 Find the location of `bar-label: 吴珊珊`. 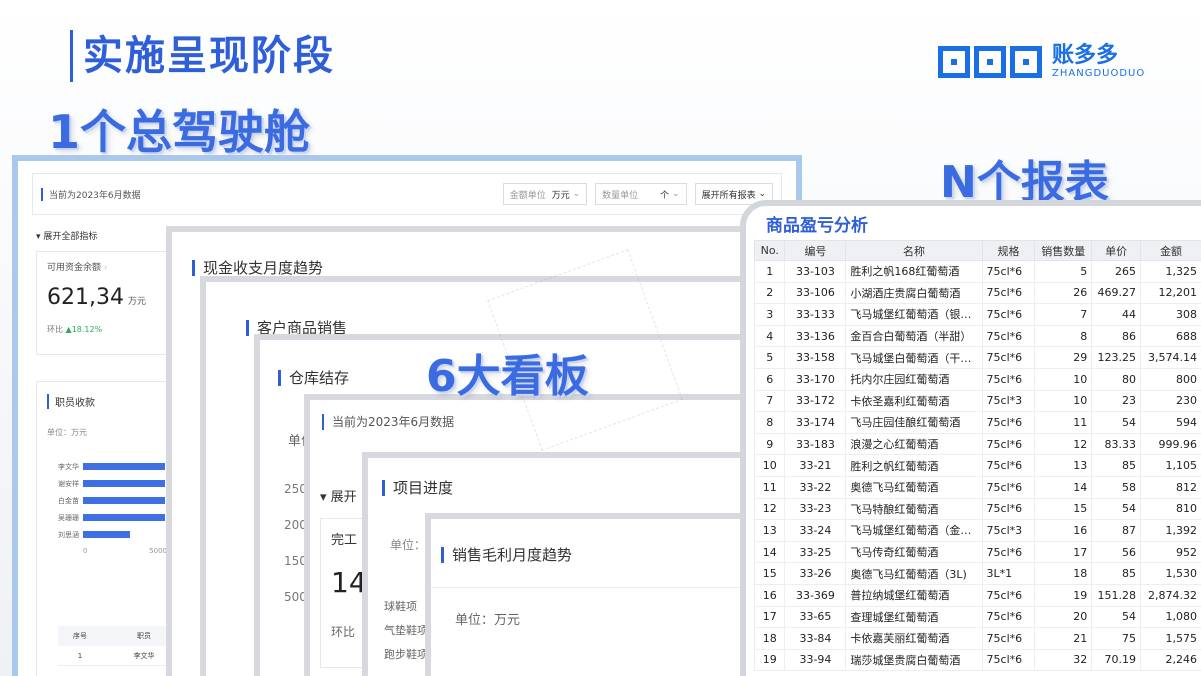

bar-label: 吴珊珊 is located at coordinates (68, 517).